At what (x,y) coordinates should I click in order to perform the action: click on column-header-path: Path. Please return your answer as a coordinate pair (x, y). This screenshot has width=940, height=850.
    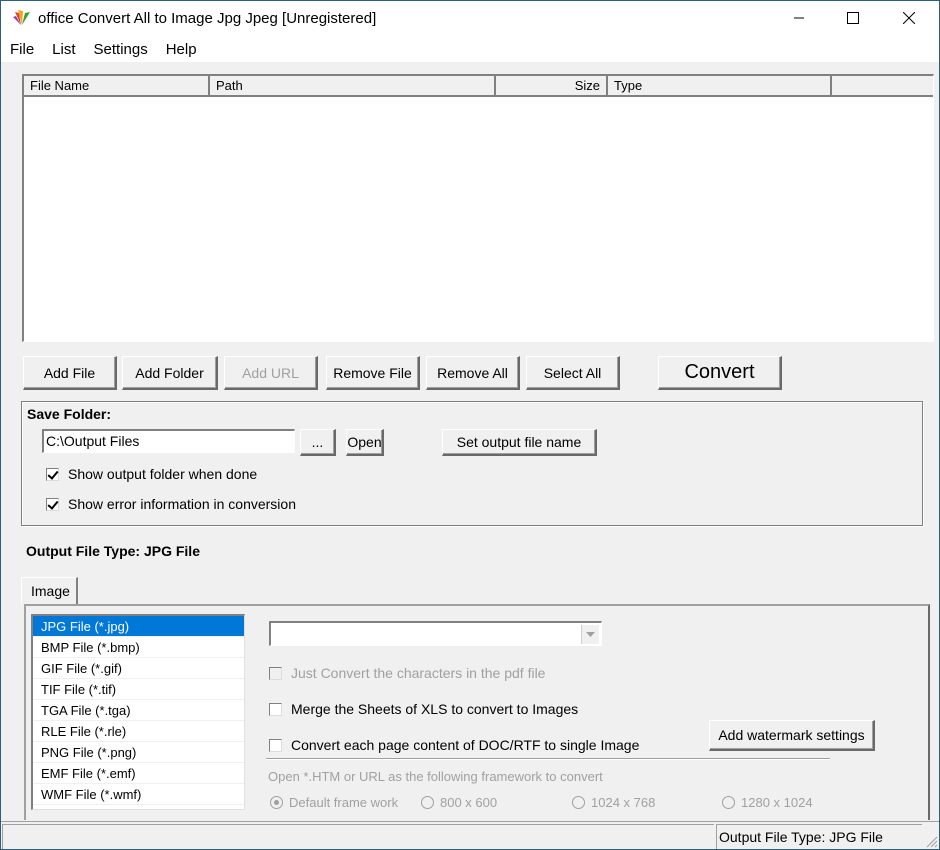
    Looking at the image, I should click on (353, 85).